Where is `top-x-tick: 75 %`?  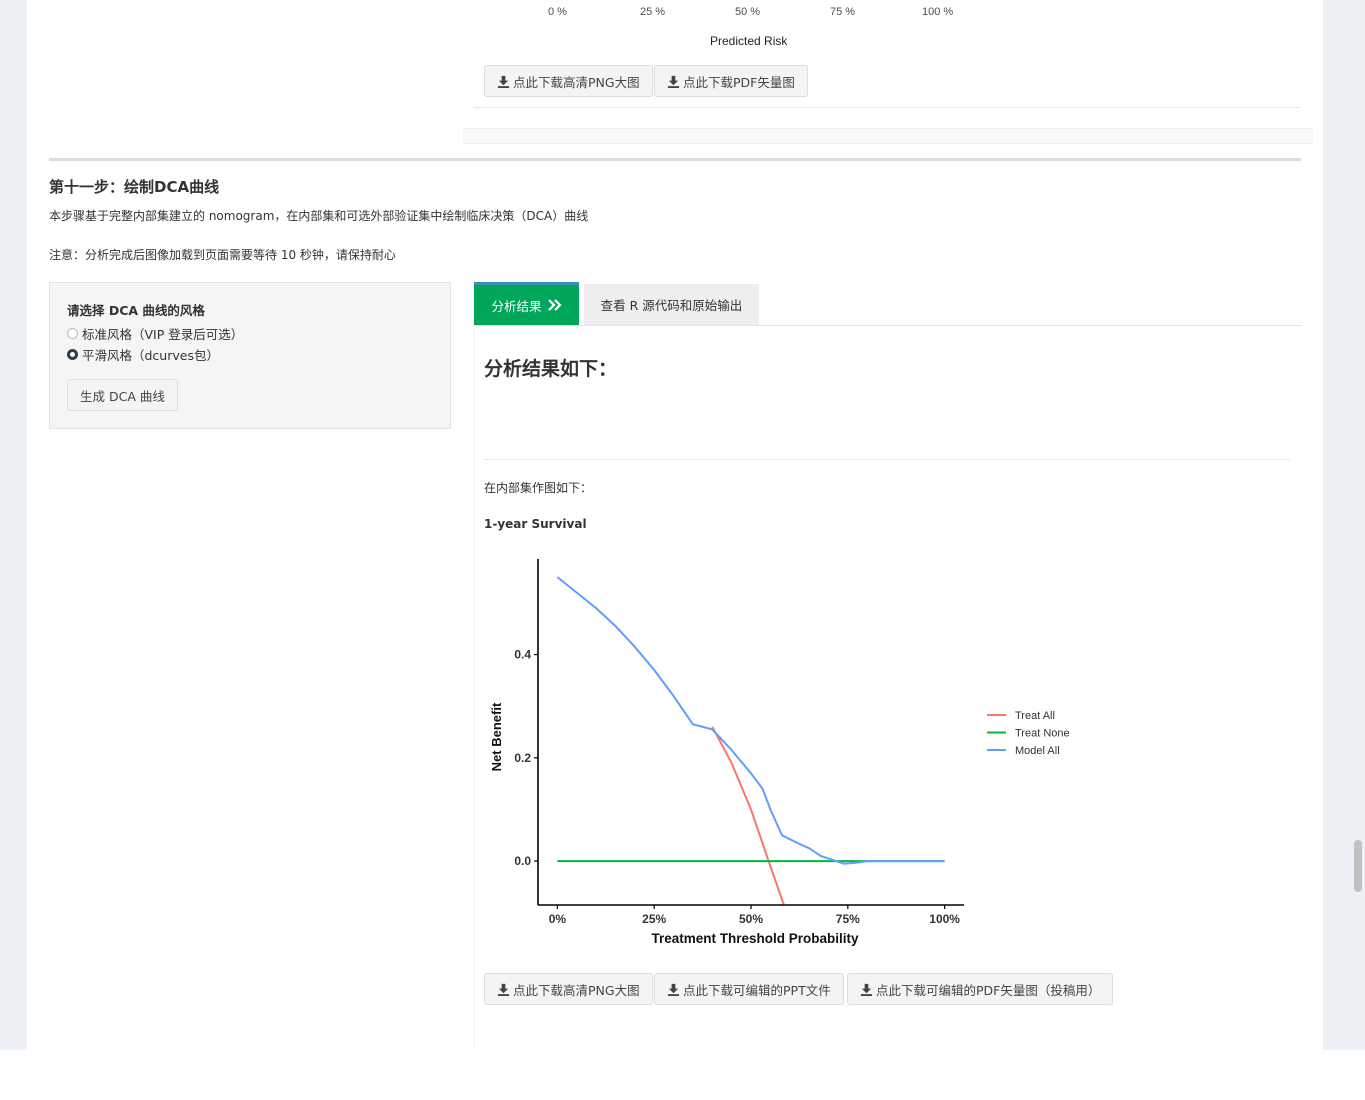 top-x-tick: 75 % is located at coordinates (843, 12).